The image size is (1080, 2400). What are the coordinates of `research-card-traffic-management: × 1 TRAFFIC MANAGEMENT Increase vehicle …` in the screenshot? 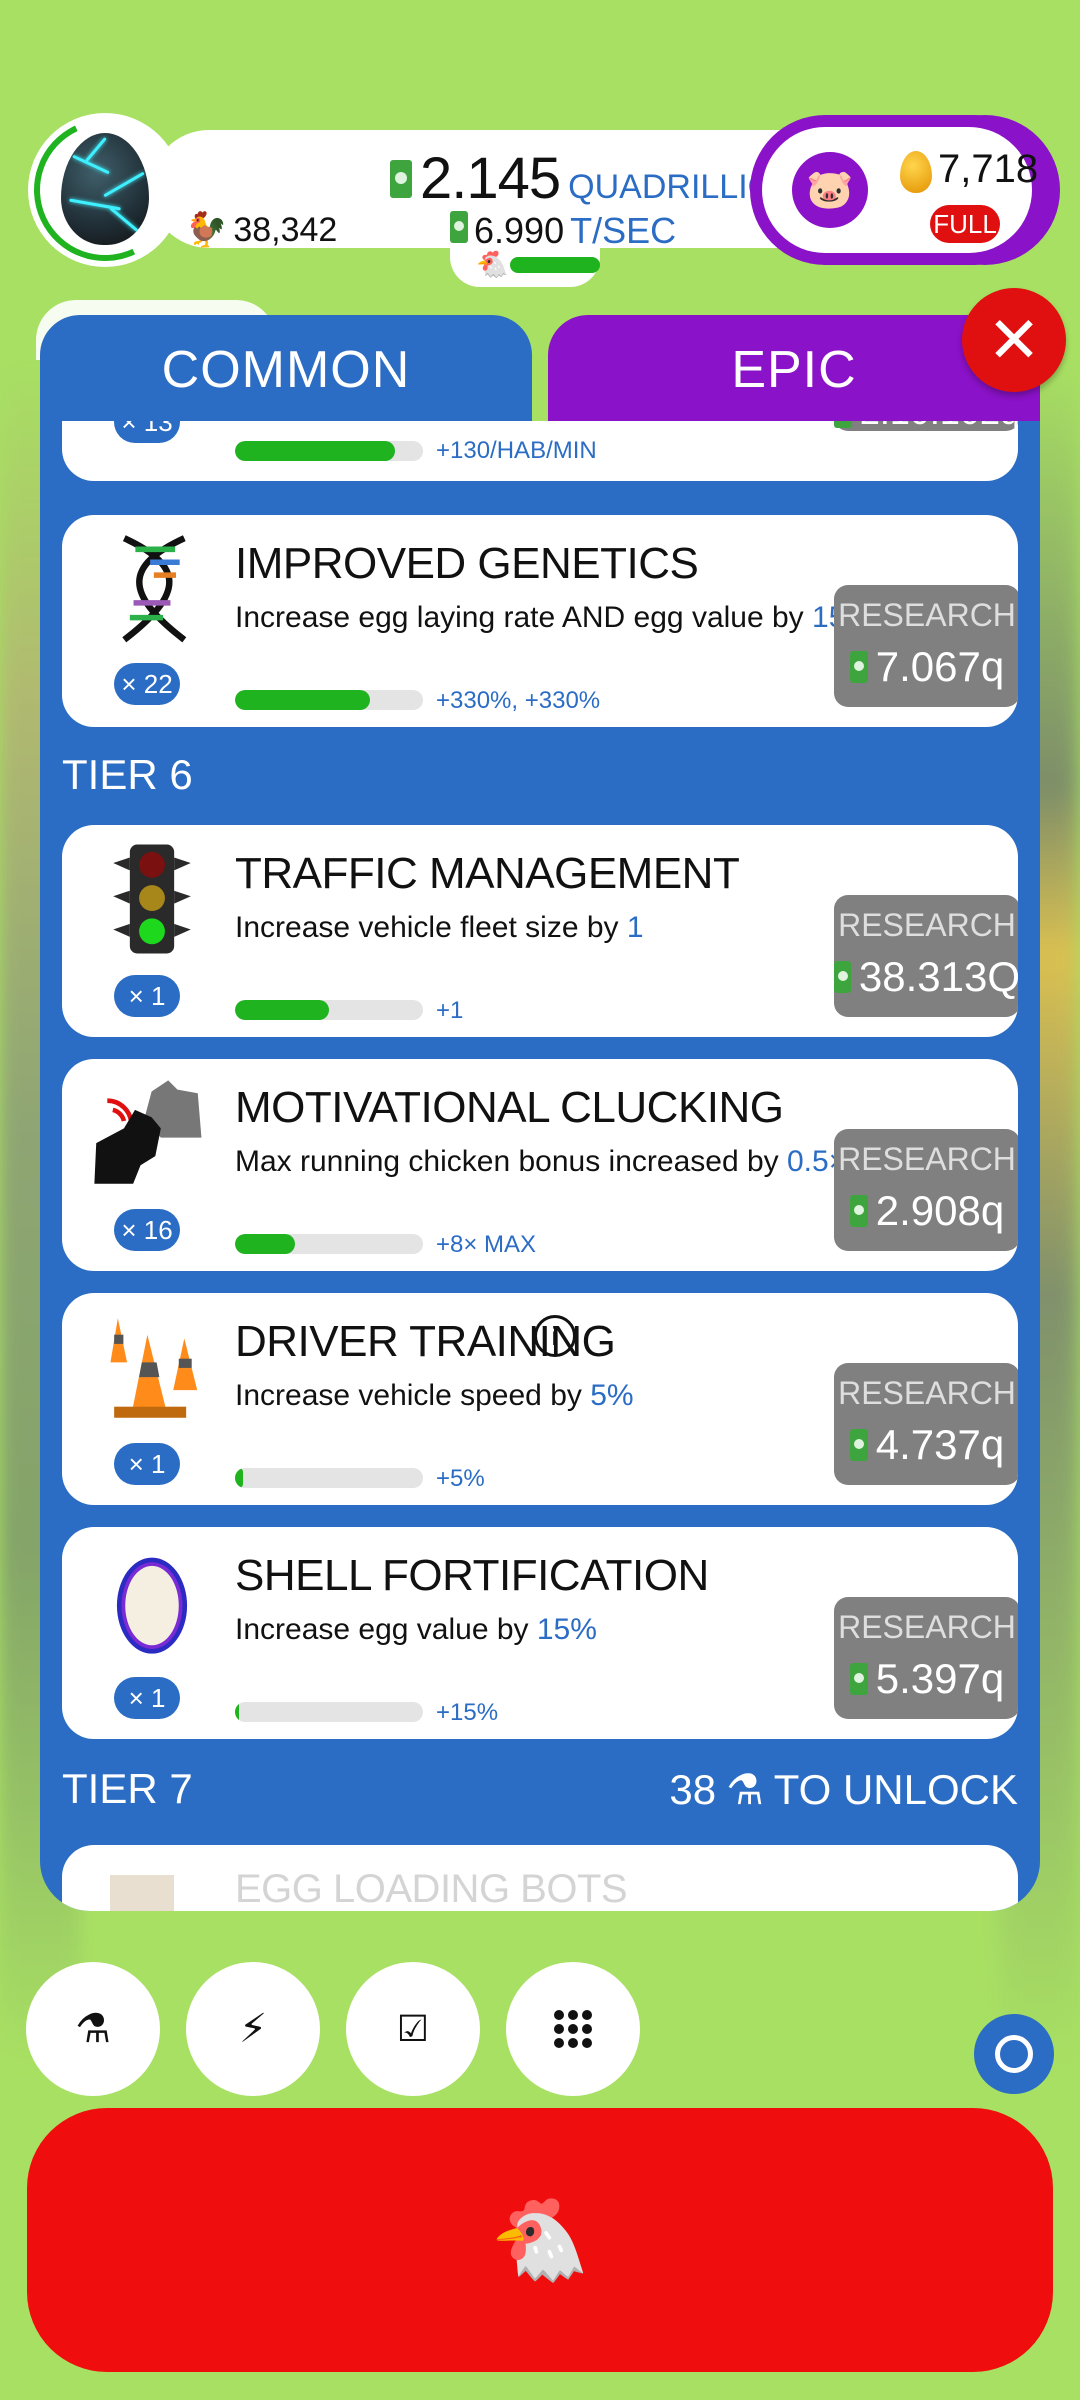 It's located at (540, 931).